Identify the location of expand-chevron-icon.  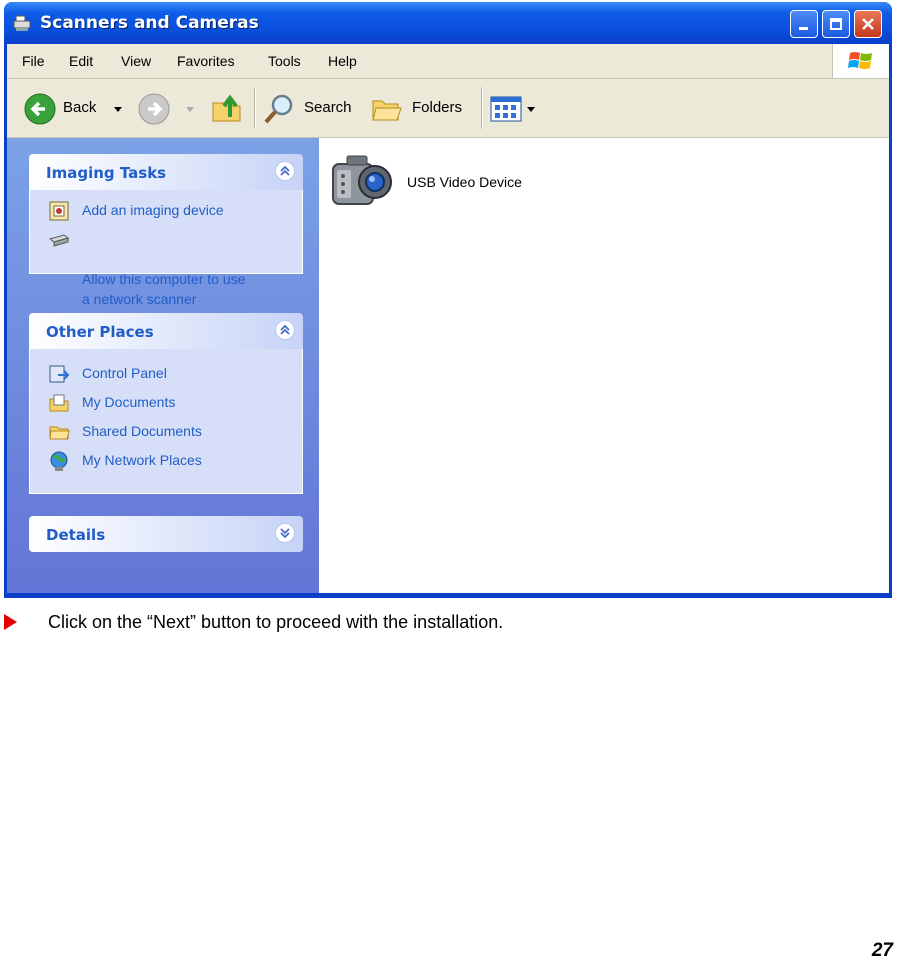
(285, 533).